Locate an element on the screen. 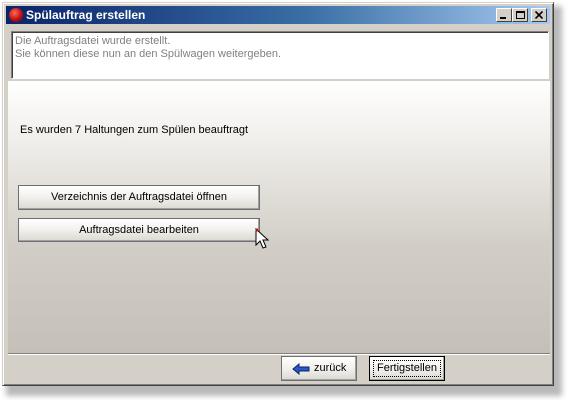  arrow-left-icon is located at coordinates (301, 369).